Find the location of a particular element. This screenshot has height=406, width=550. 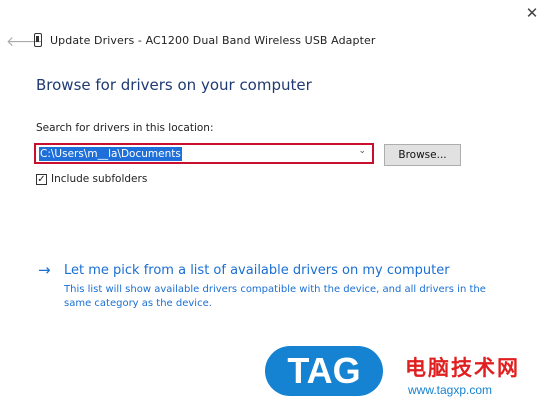

watermark-site-name: 电脑技术网 is located at coordinates (462, 368).